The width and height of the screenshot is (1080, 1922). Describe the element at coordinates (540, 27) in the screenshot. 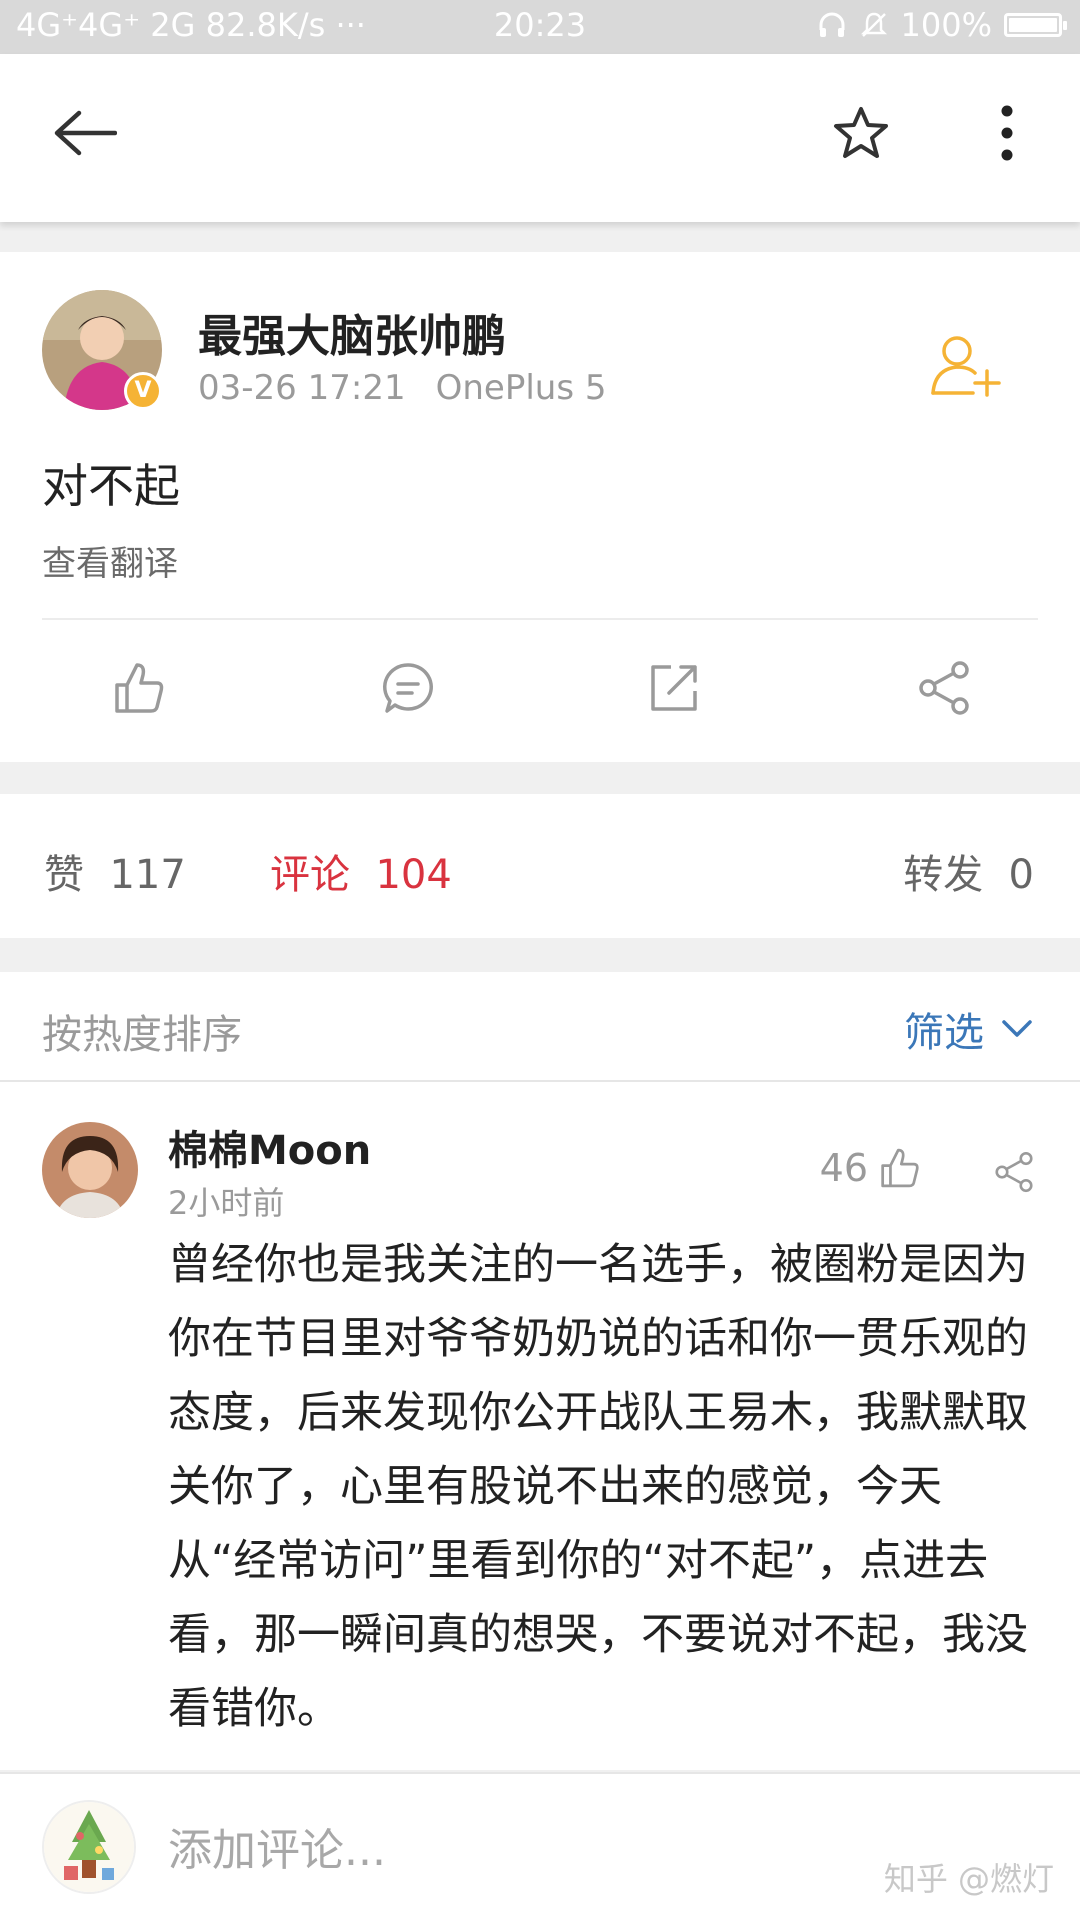

I see `status-bar: 4G⁺4G⁺ 2G 82.8K/s ··· 20:23 100%` at that location.